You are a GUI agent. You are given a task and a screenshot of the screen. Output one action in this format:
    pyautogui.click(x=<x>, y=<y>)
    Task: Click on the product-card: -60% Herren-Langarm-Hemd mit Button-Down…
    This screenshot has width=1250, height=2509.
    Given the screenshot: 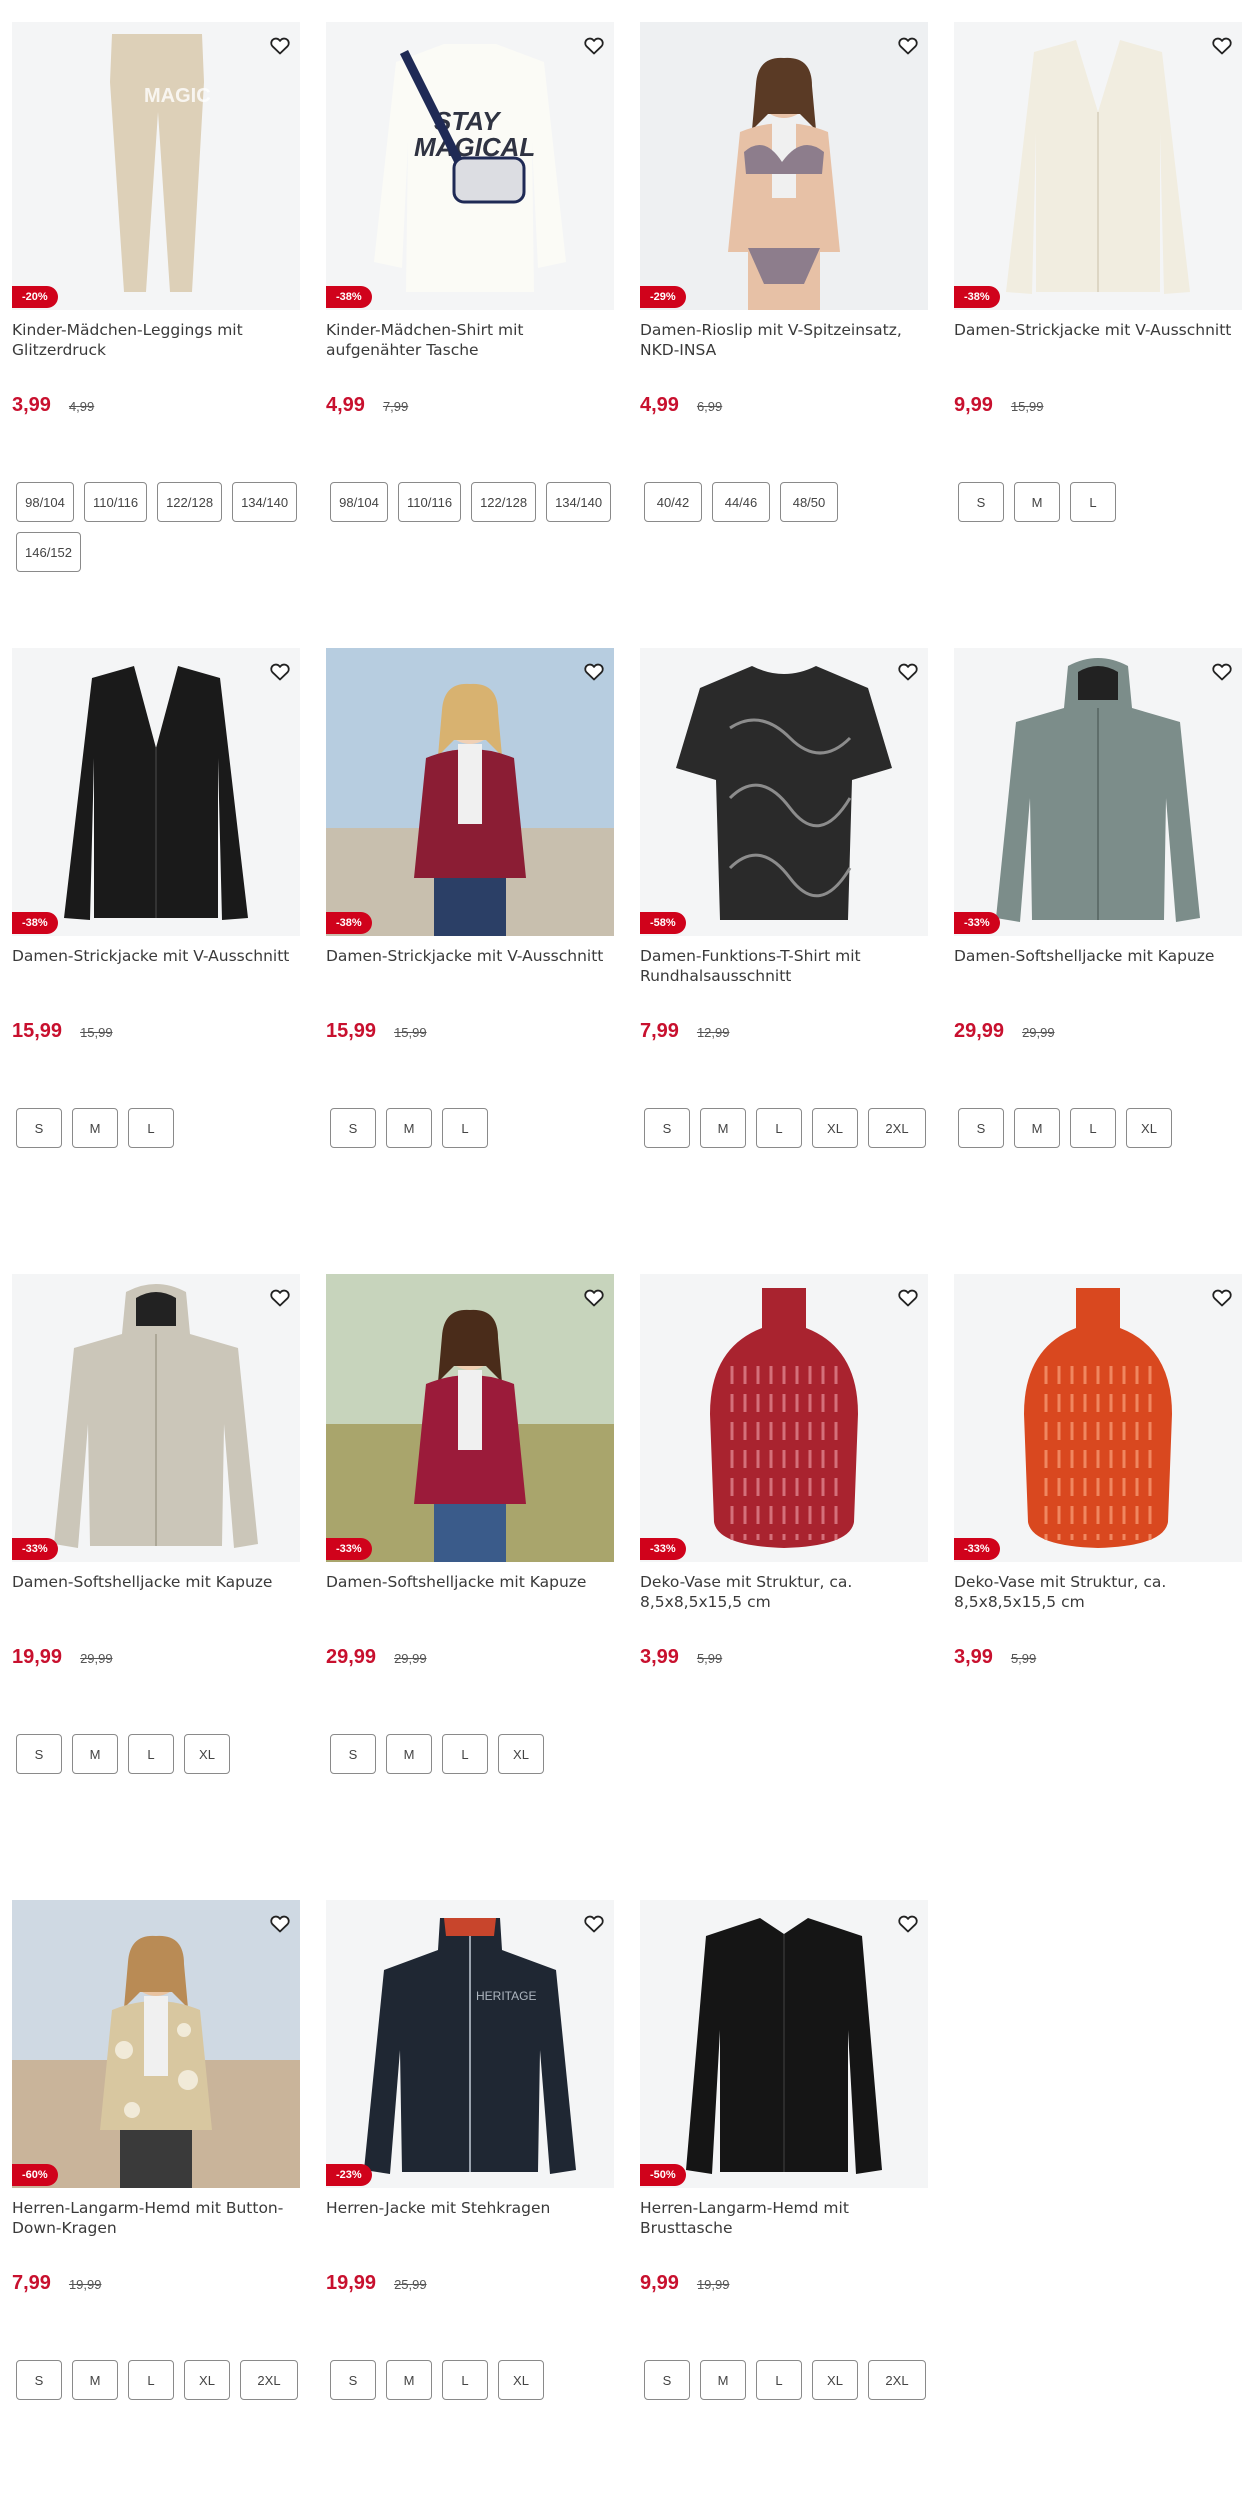 What is the action you would take?
    pyautogui.click(x=156, y=2200)
    